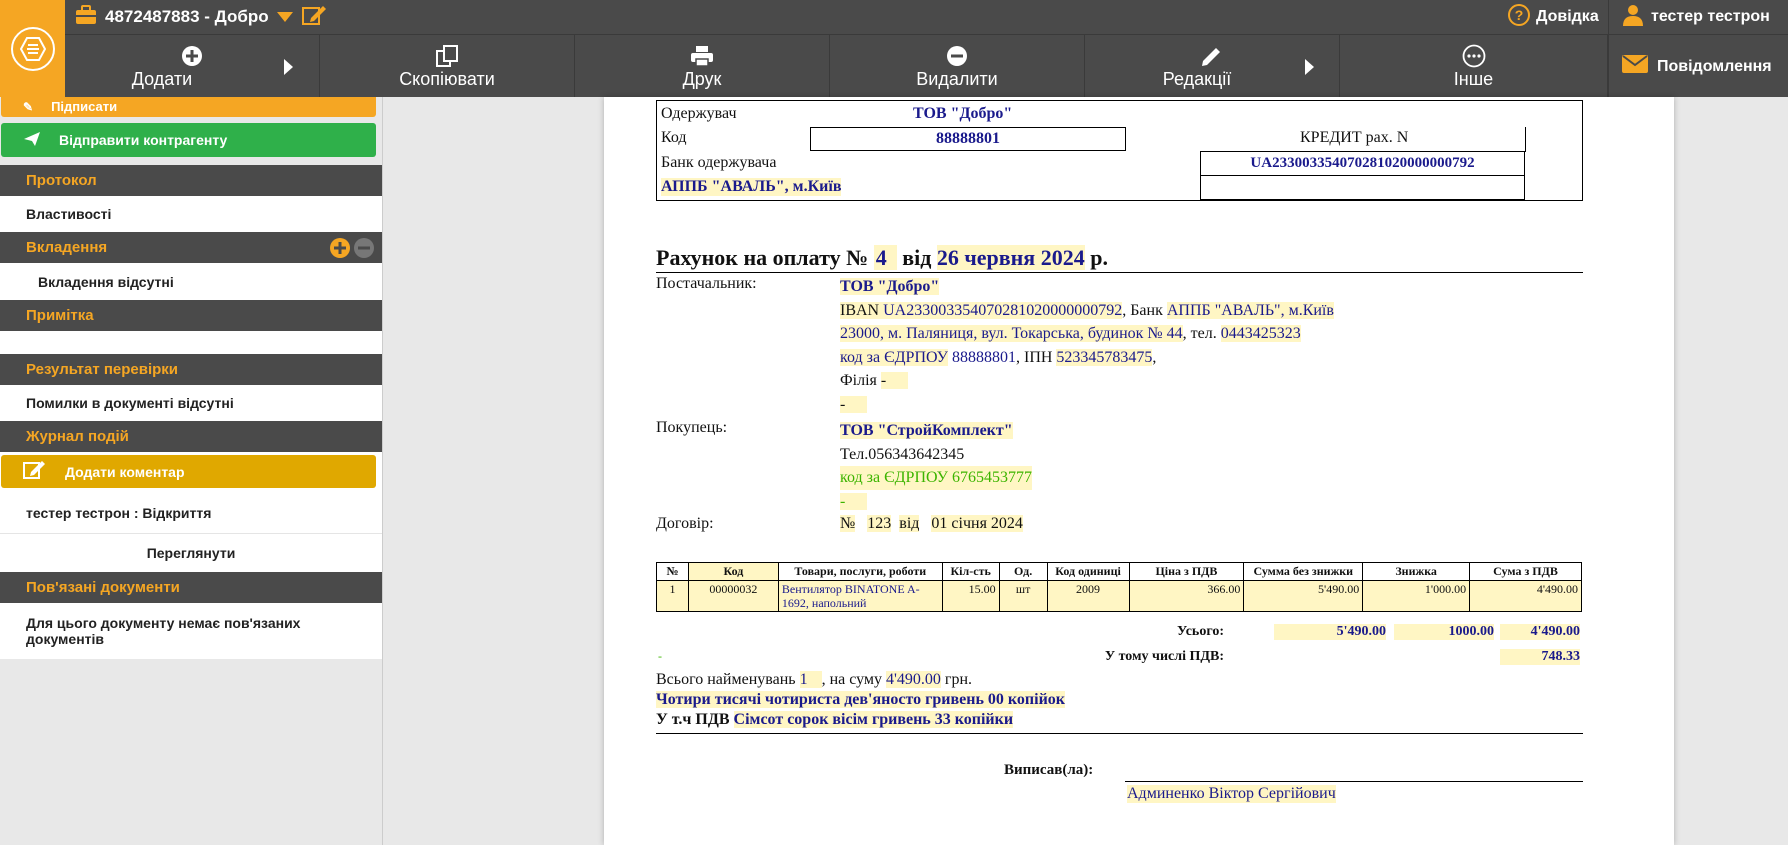  What do you see at coordinates (1444, 632) in the screenshot?
I see `total-discount: 1000.00` at bounding box center [1444, 632].